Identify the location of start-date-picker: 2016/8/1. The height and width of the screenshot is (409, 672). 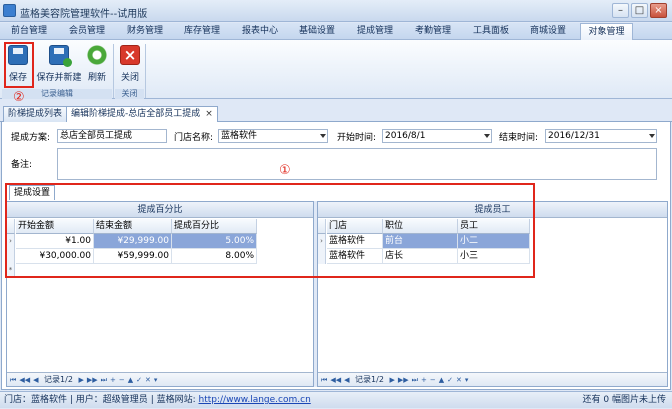
(437, 136).